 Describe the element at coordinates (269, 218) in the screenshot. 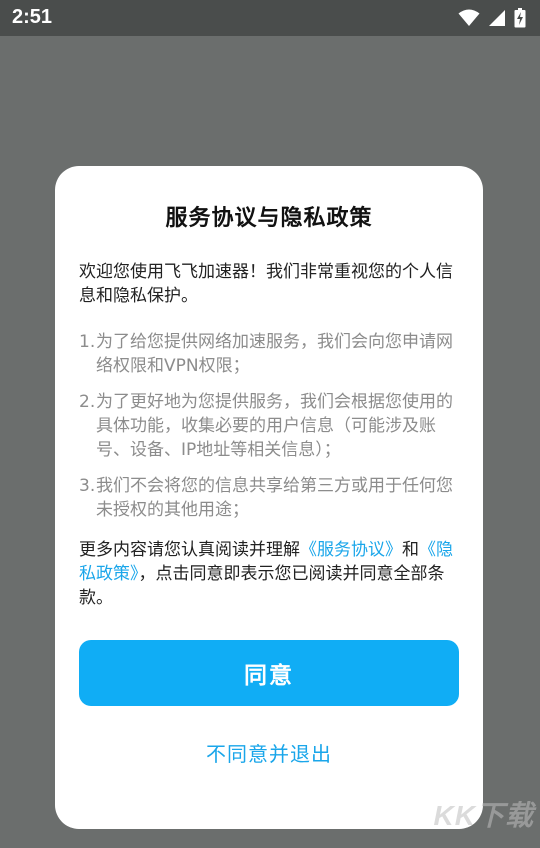

I see `dialog-title: 服务协议与隐私政策` at that location.